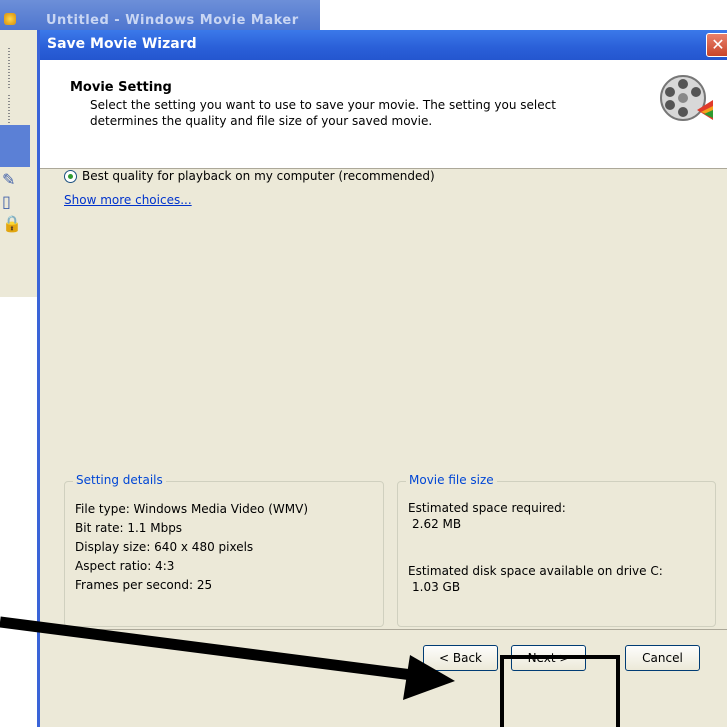 This screenshot has height=727, width=727. I want to click on movie-file-size-label: Movie file size, so click(451, 480).